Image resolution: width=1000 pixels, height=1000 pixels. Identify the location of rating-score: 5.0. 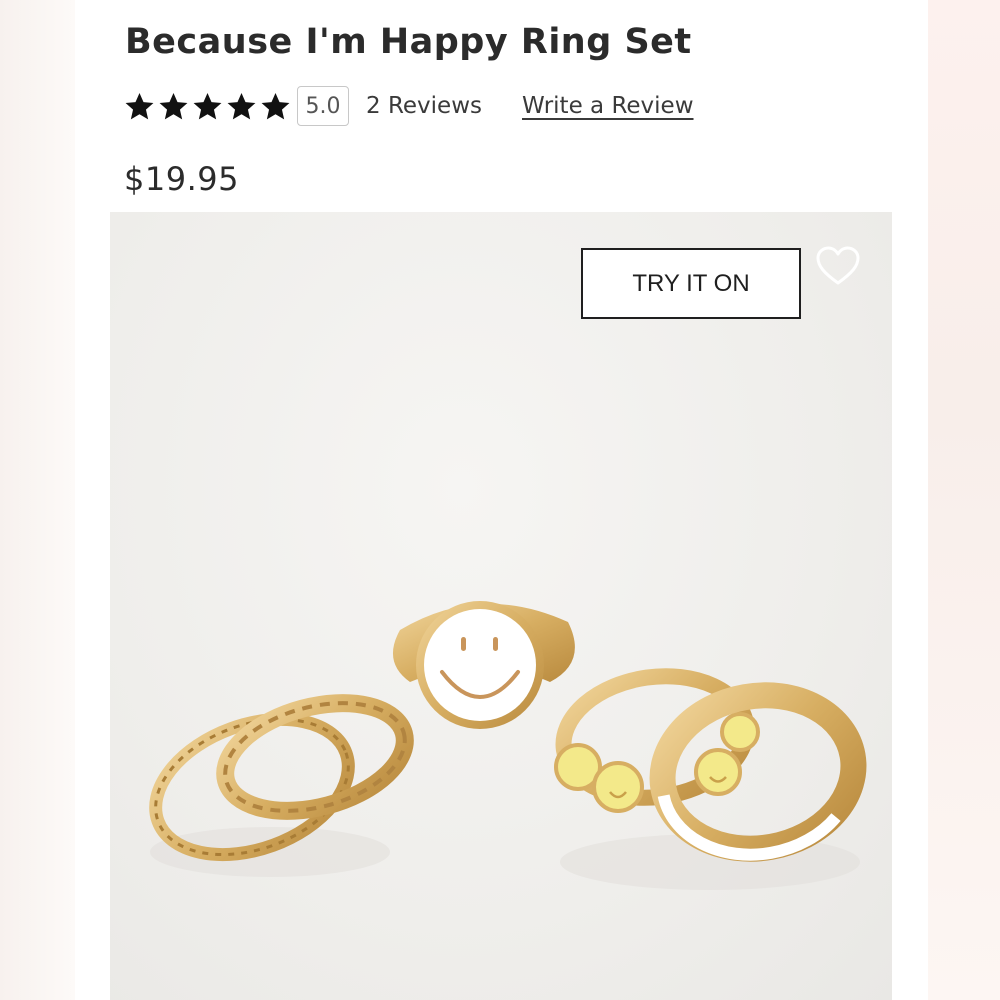
(323, 106).